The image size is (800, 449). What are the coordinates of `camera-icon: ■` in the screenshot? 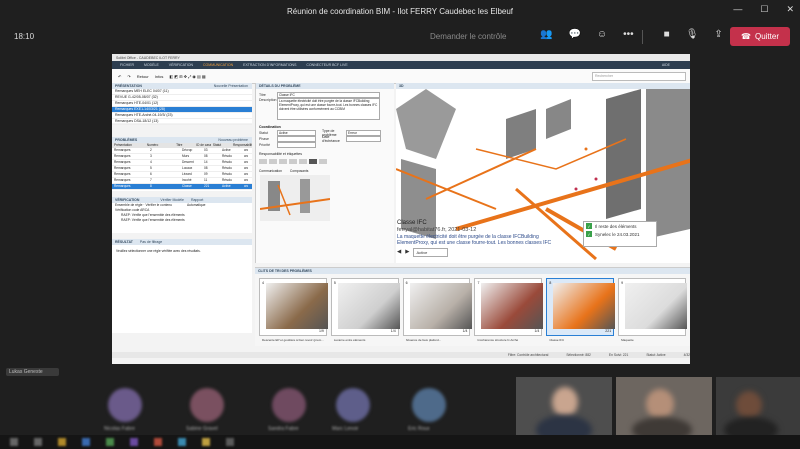 It's located at (667, 34).